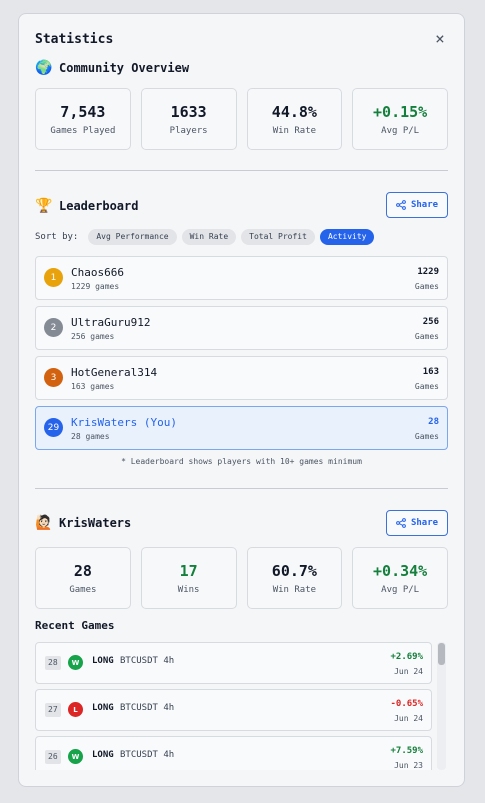 This screenshot has height=803, width=485. Describe the element at coordinates (53, 427) in the screenshot. I see `rank-badge: 29` at that location.